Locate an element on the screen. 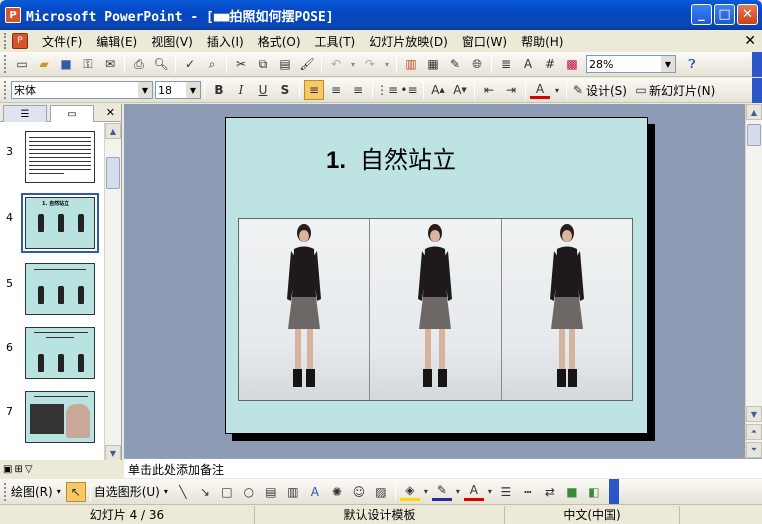  font-size-select: 18 ▼ is located at coordinates (178, 90).